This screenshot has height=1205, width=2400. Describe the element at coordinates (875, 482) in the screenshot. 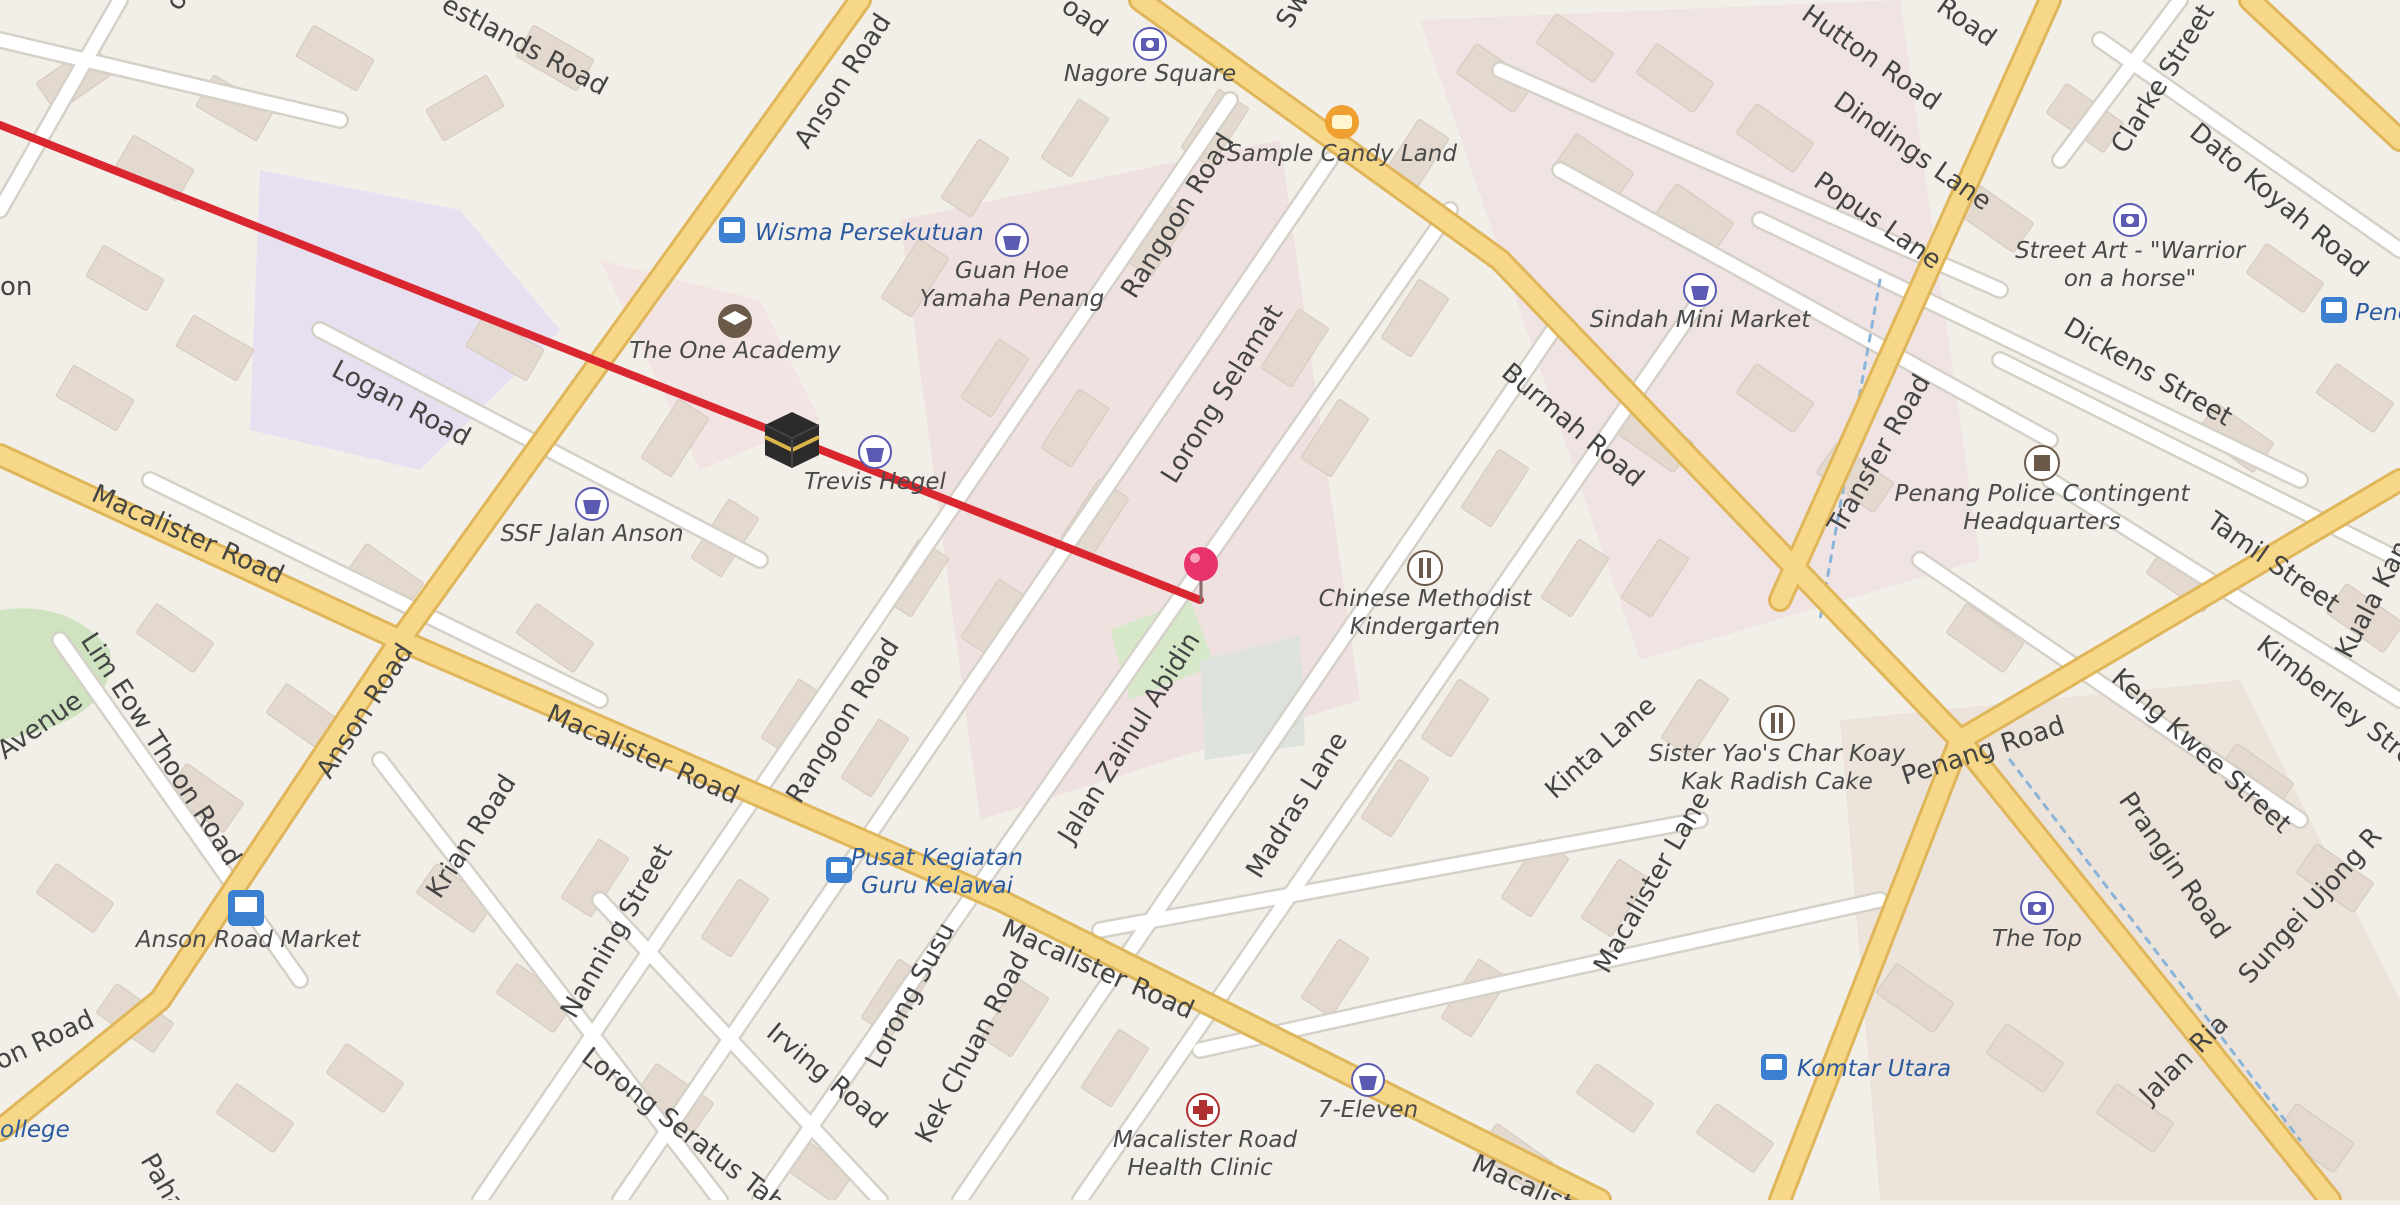

I see `poi-label: Trevis Hegel` at that location.